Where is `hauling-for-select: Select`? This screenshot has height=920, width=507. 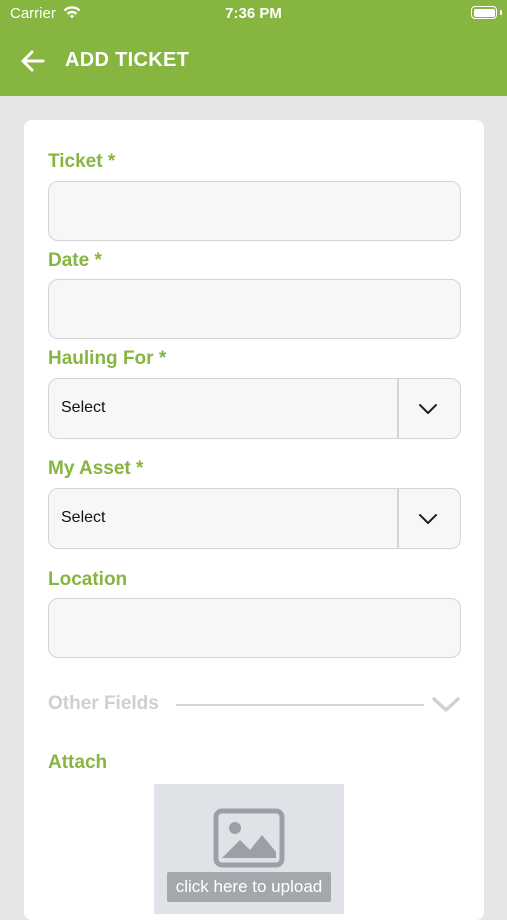
hauling-for-select: Select is located at coordinates (254, 408).